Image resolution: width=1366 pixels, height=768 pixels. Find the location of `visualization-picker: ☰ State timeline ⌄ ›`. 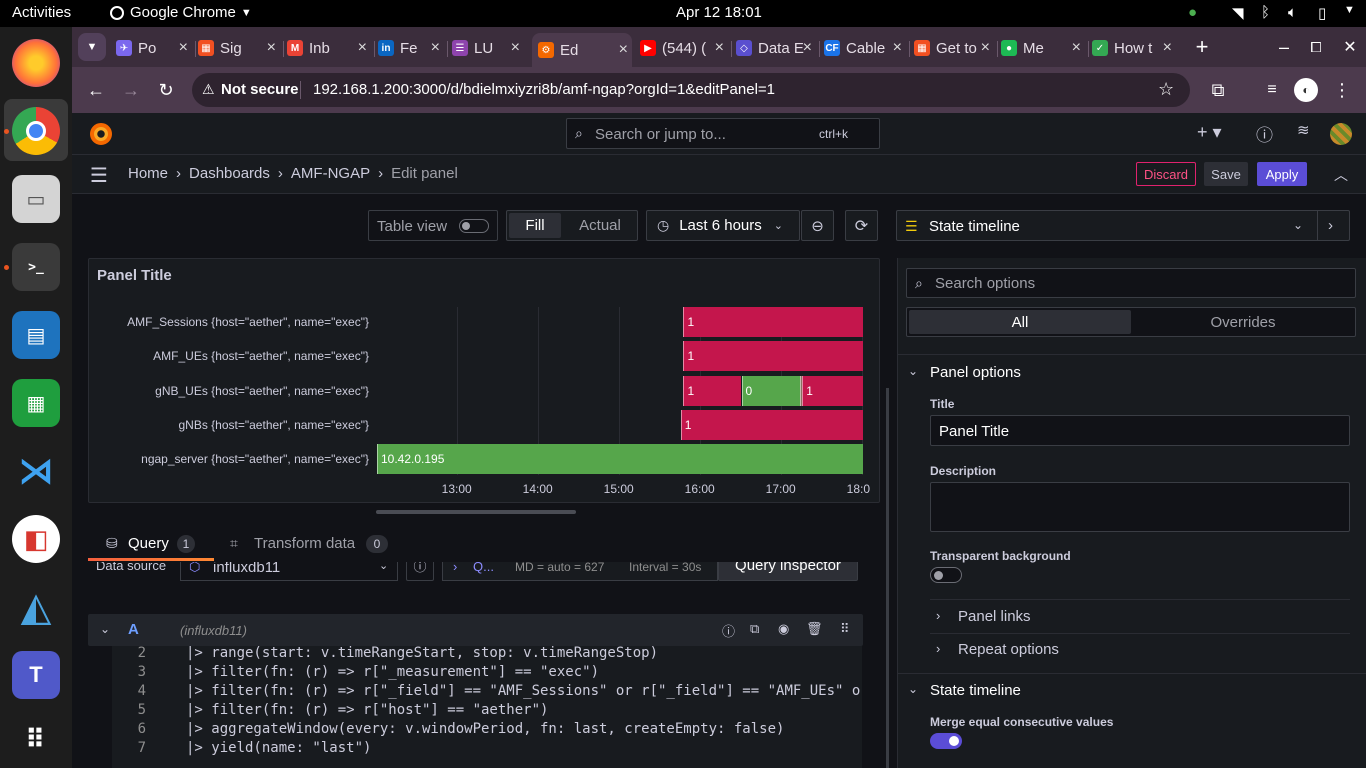

visualization-picker: ☰ State timeline ⌄ › is located at coordinates (1123, 225).